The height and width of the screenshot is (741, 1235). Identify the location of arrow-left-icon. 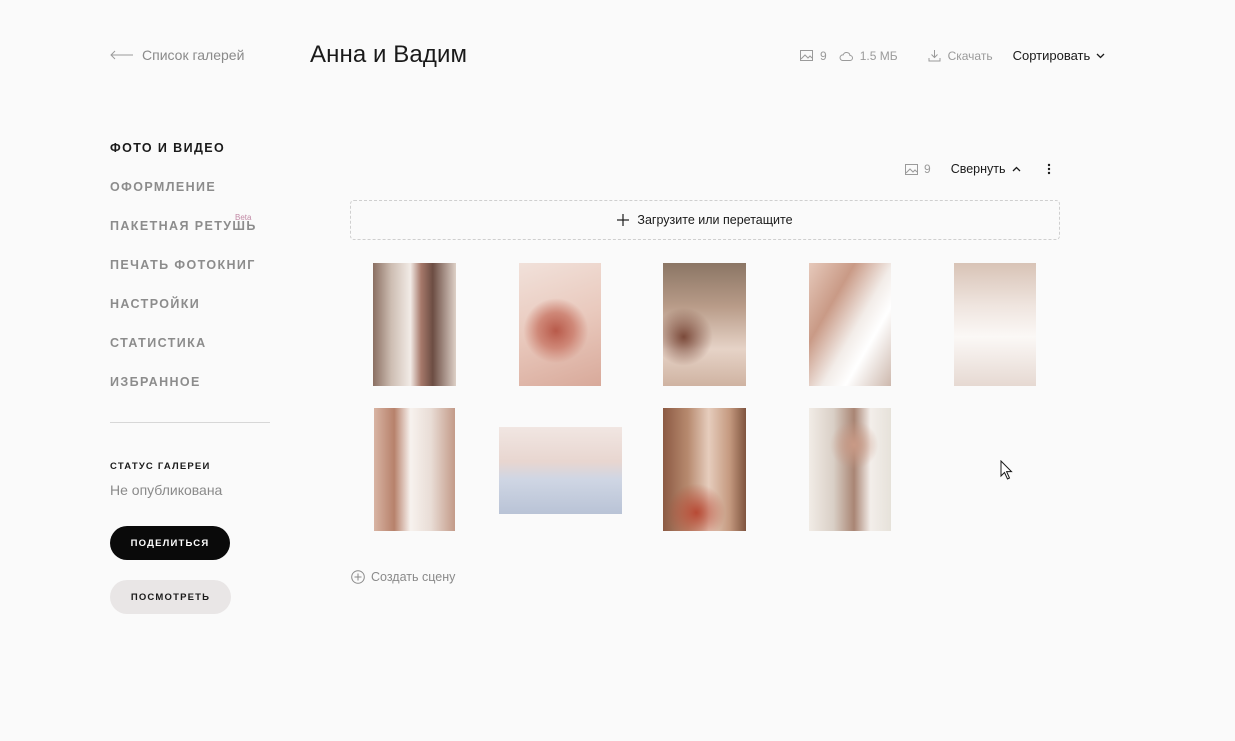
(121, 55).